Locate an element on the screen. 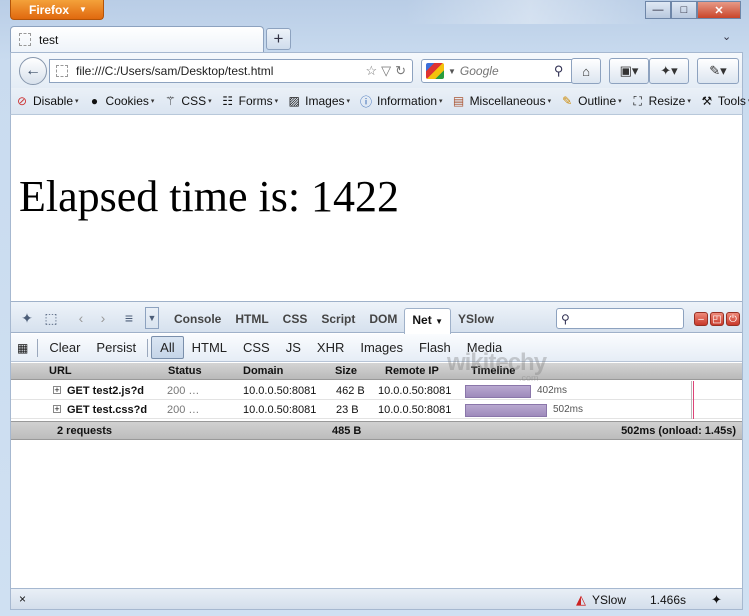 This screenshot has width=749, height=616. tab-console: Console is located at coordinates (197, 321).